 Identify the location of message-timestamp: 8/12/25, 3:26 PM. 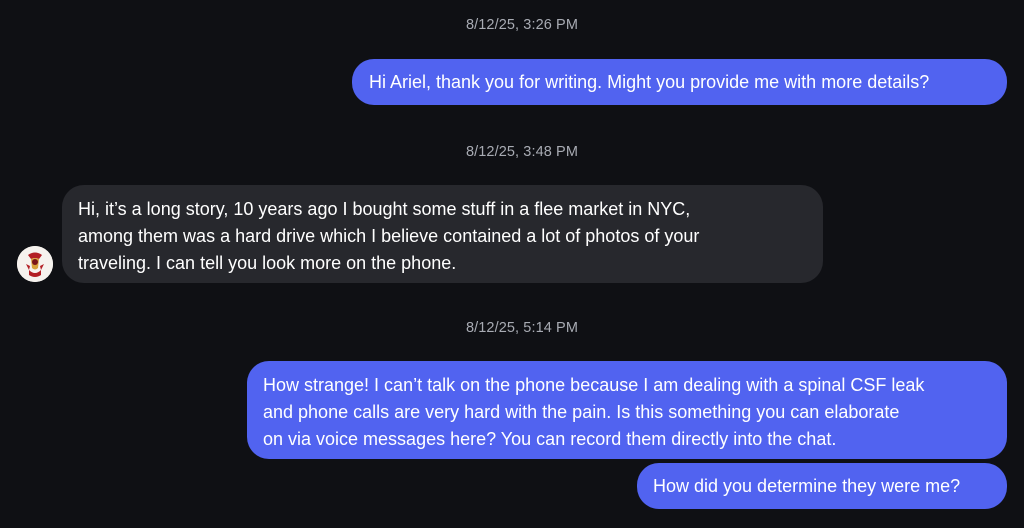
(522, 25).